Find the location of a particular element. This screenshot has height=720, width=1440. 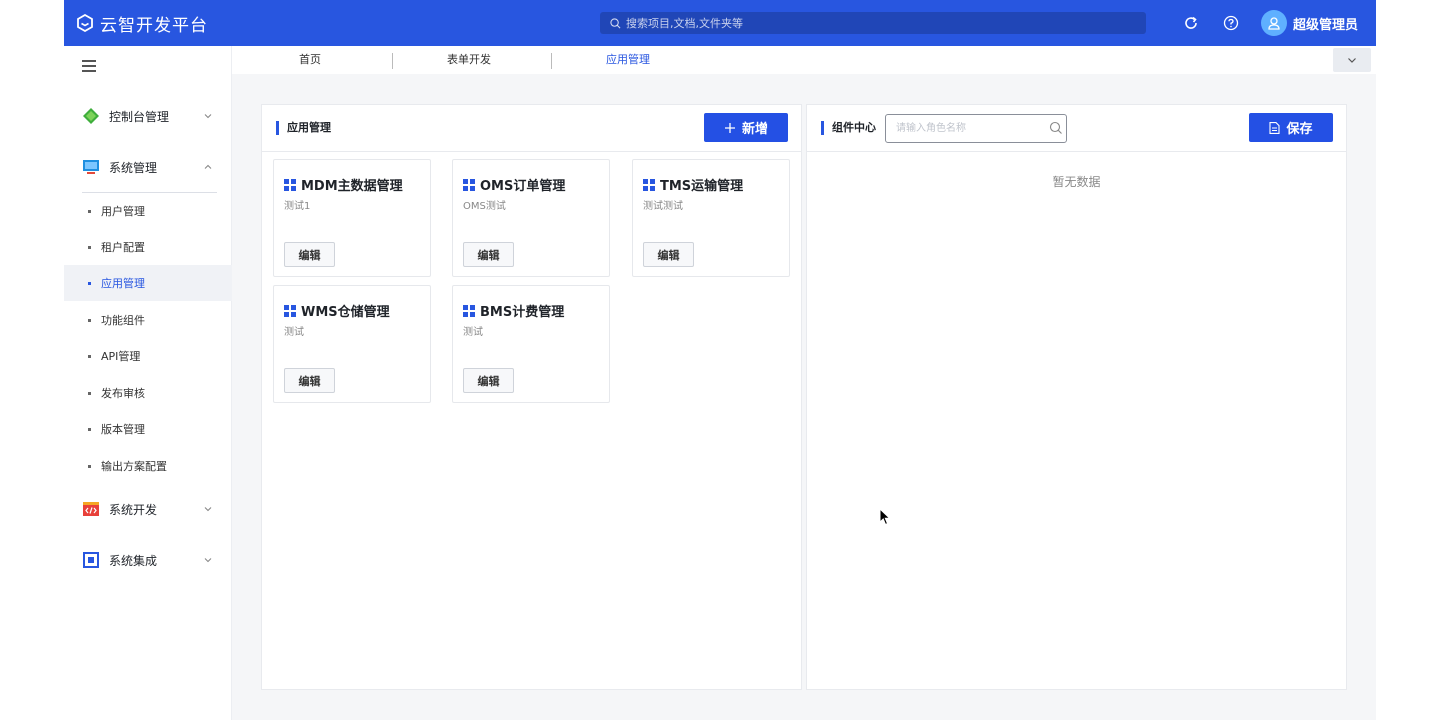

sidebar-item-function-component: 功能组件 is located at coordinates (148, 320).